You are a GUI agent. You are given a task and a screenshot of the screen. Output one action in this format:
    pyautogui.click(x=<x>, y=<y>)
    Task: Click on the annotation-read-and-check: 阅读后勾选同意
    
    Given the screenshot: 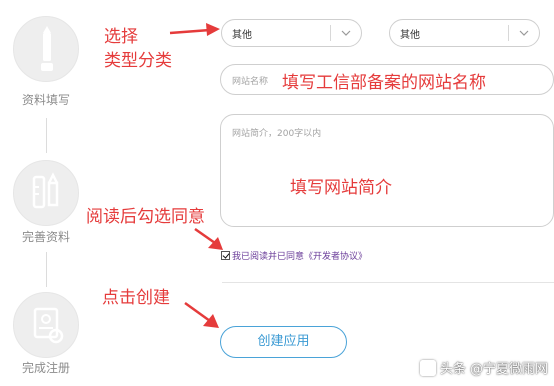 What is the action you would take?
    pyautogui.click(x=145, y=217)
    